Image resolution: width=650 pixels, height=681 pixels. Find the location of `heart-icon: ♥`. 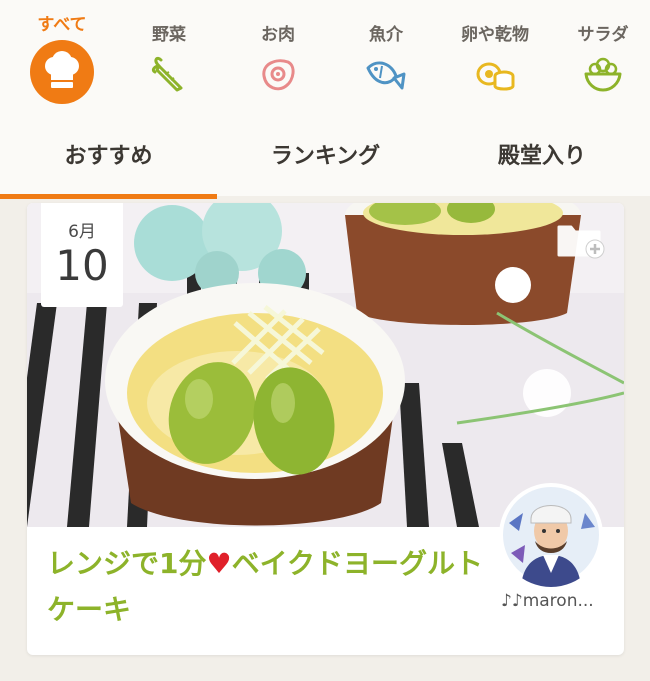

heart-icon: ♥ is located at coordinates (219, 563).